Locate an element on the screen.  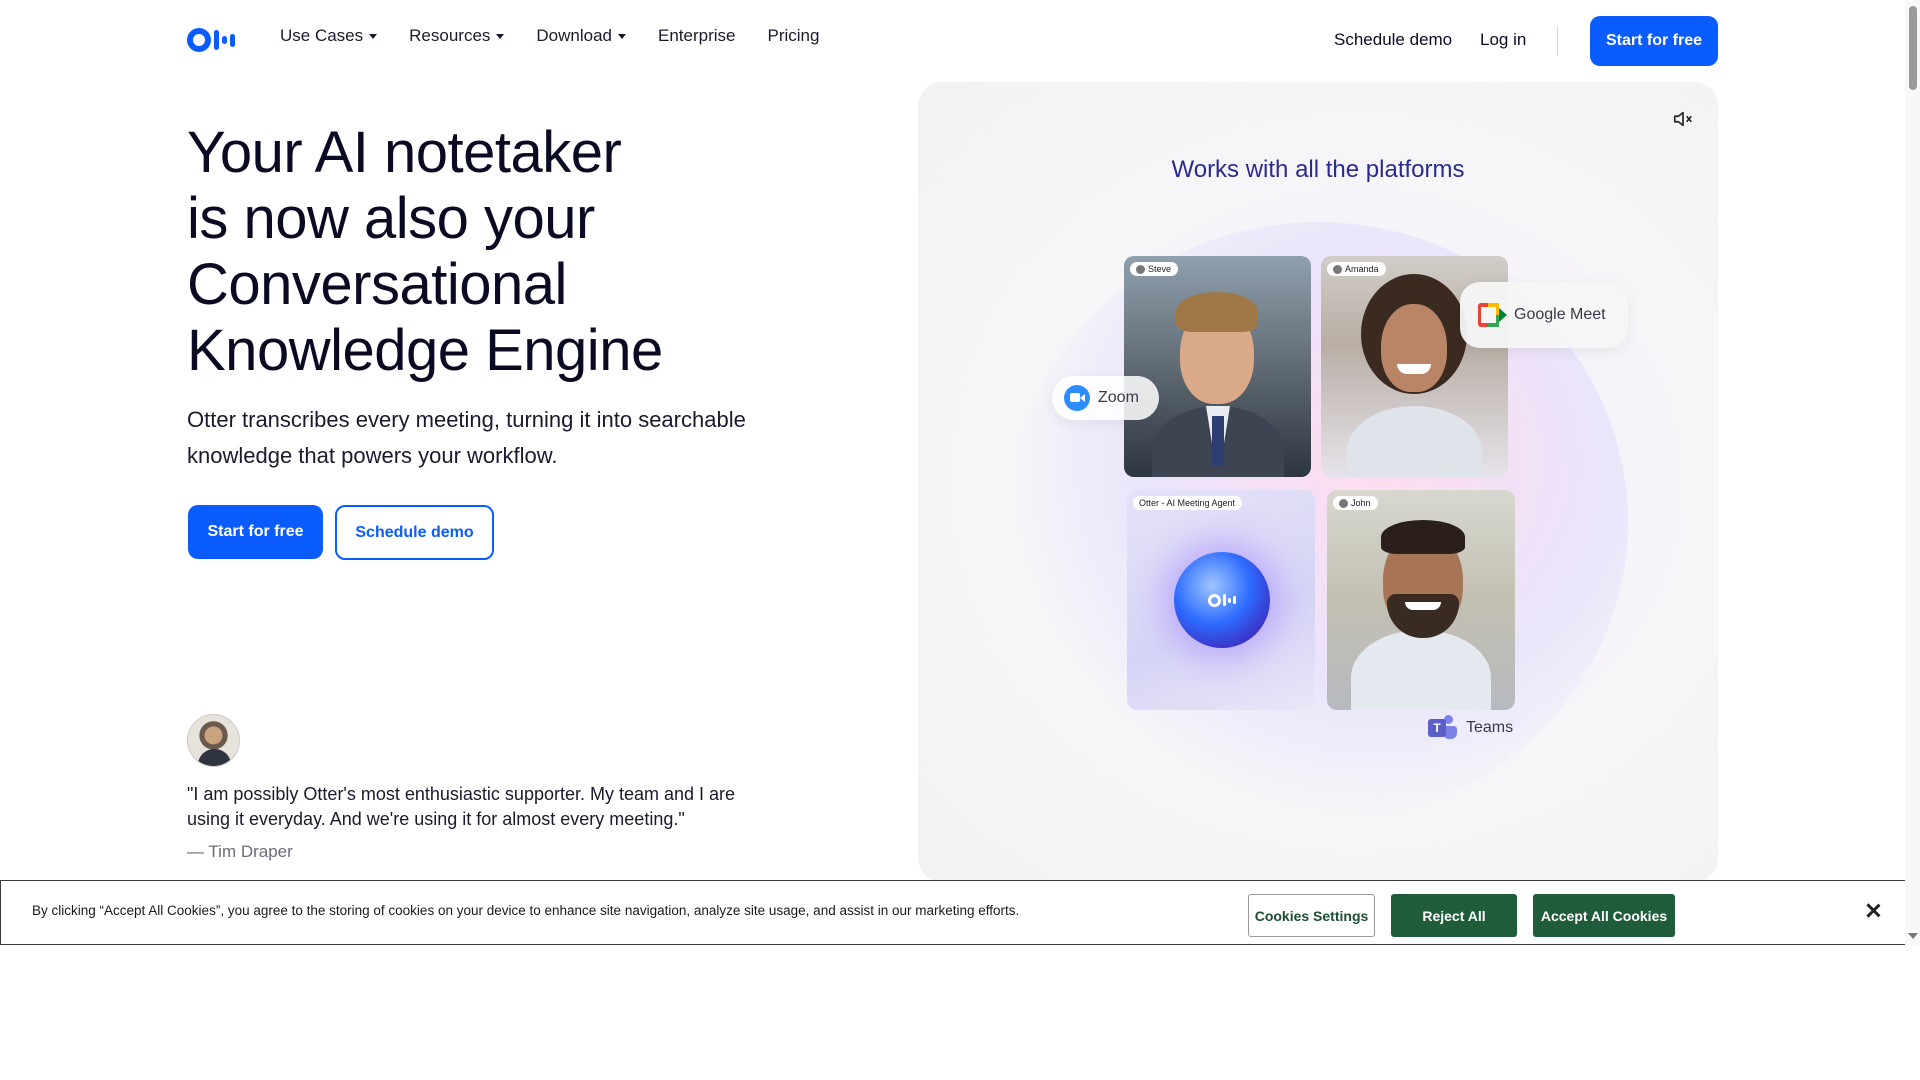
hero-title-line: Knowledge Engine is located at coordinates (425, 350).